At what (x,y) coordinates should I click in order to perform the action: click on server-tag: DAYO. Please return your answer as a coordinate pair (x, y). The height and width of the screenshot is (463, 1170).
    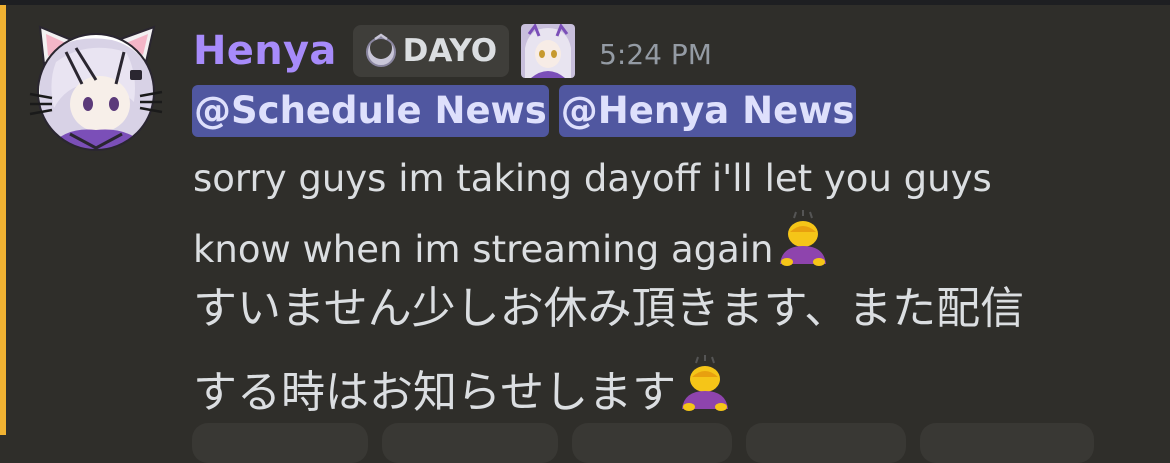
    Looking at the image, I should click on (431, 51).